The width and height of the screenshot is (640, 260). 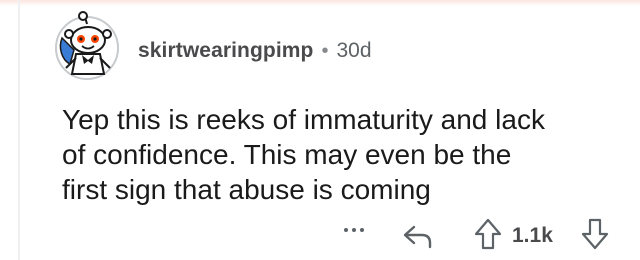 I want to click on comment-line: of confidence. This may even be the, so click(x=287, y=154).